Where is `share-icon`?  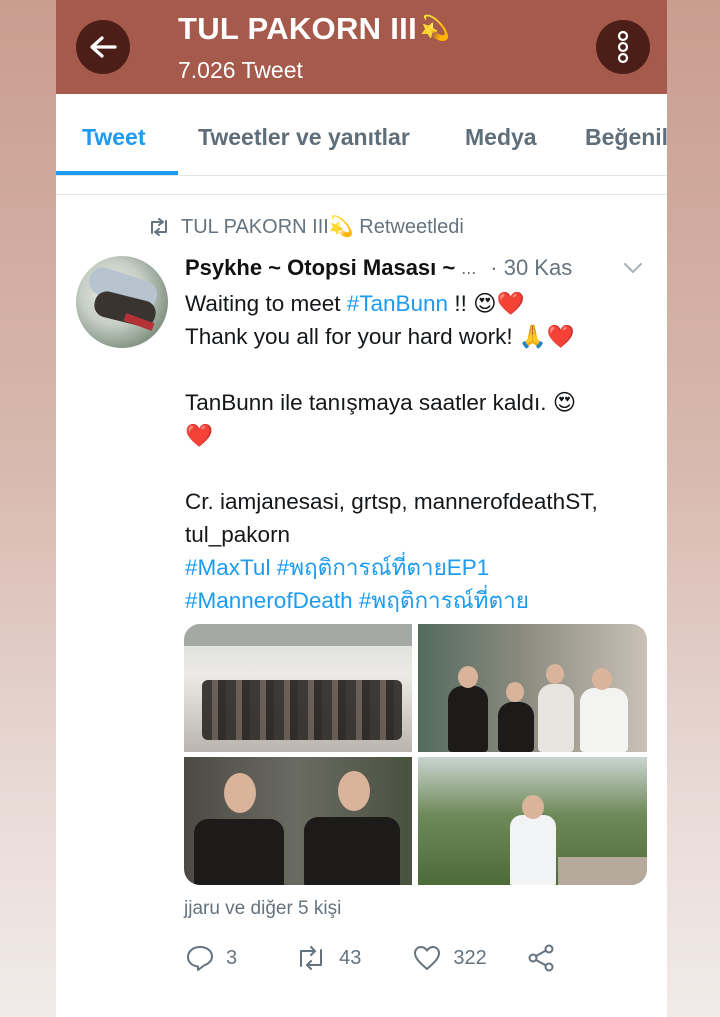
share-icon is located at coordinates (541, 958).